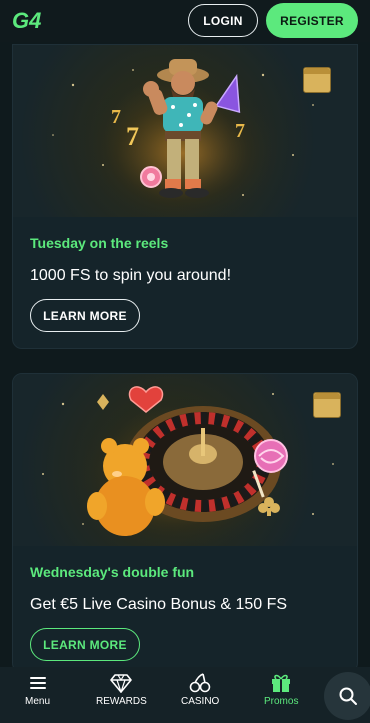 The width and height of the screenshot is (370, 723). What do you see at coordinates (99, 243) in the screenshot?
I see `promo-day-label: Tuesday on the reels` at bounding box center [99, 243].